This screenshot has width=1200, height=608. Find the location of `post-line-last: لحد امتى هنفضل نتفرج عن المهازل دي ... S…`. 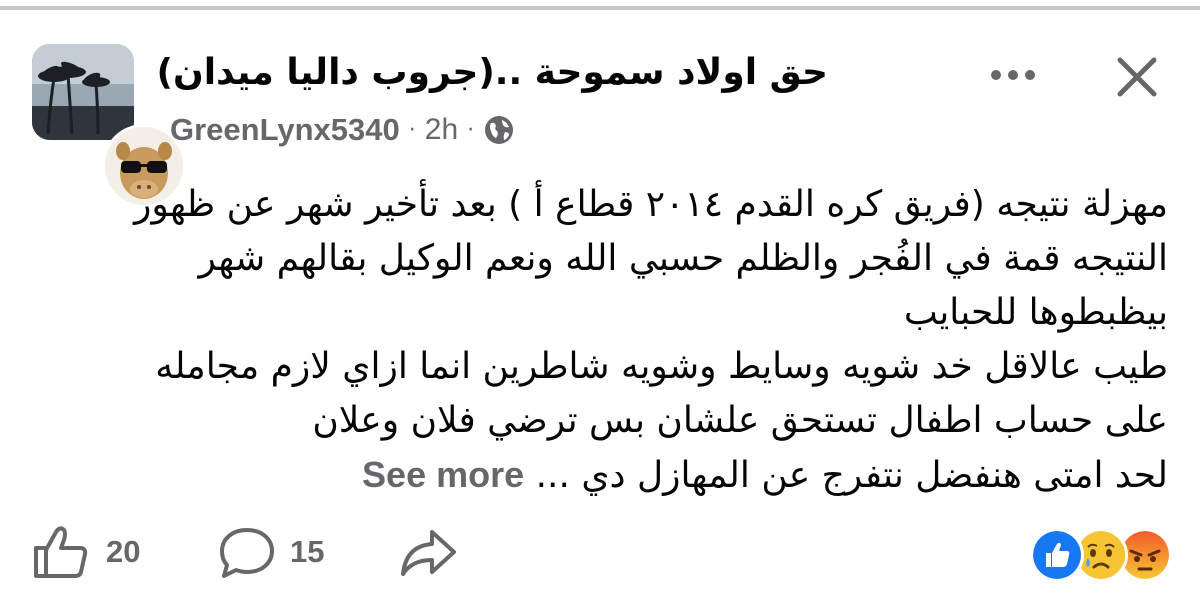

post-line-last: لحد امتى هنفضل نتفرج عن المهازل دي ... S… is located at coordinates (618, 475).